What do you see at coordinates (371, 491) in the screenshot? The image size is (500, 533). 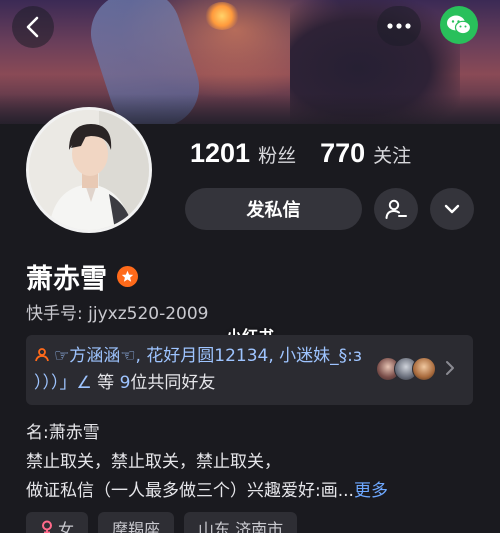 I see `bio-more-link: 更多` at bounding box center [371, 491].